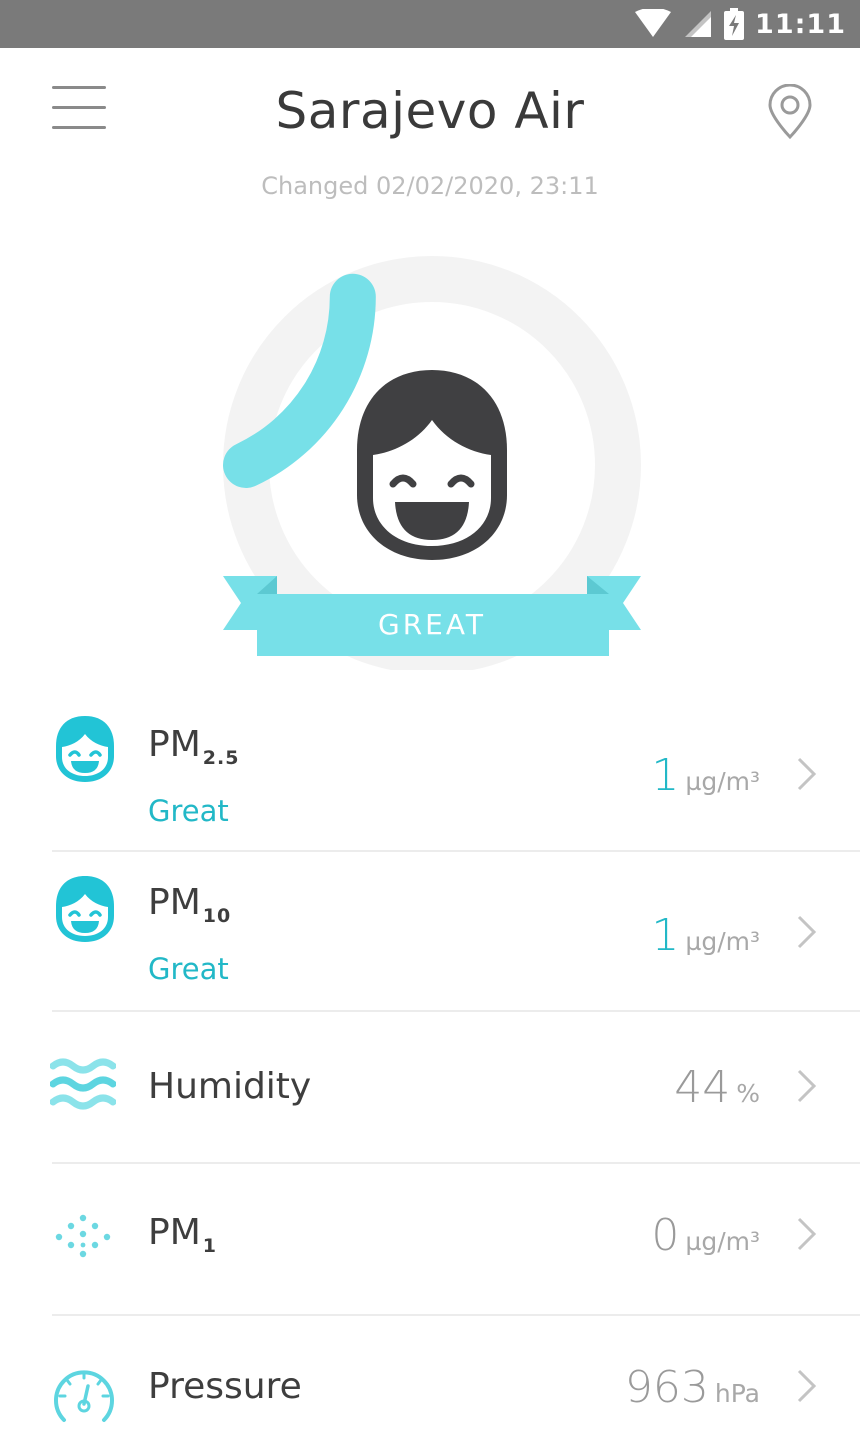 Image resolution: width=860 pixels, height=1430 pixels. What do you see at coordinates (800, 24) in the screenshot?
I see `status-time: 11:11` at bounding box center [800, 24].